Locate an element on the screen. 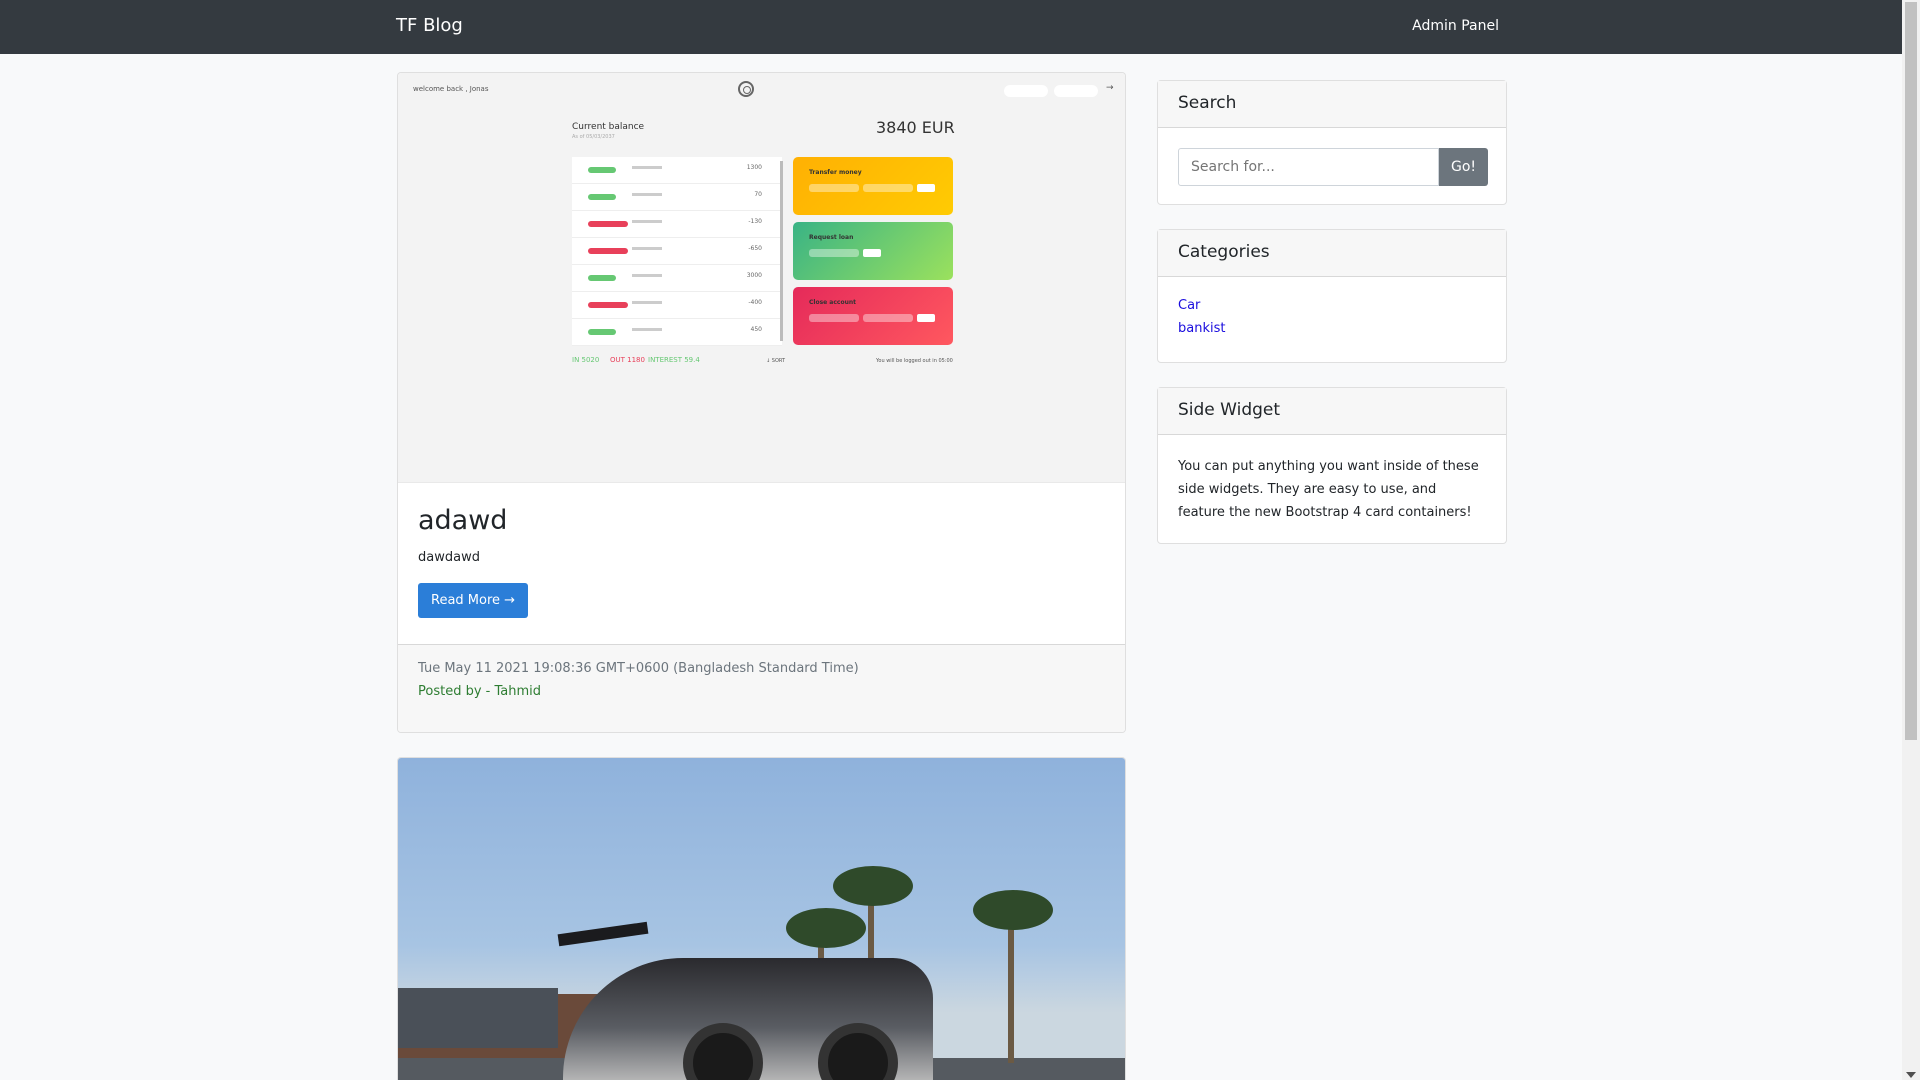 This screenshot has width=1920, height=1080. movement-row: -130 is located at coordinates (677, 224).